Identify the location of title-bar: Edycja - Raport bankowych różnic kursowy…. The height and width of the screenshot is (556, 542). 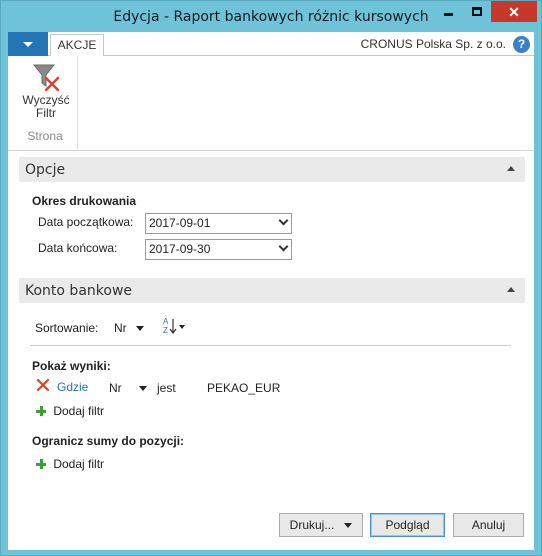
(271, 16).